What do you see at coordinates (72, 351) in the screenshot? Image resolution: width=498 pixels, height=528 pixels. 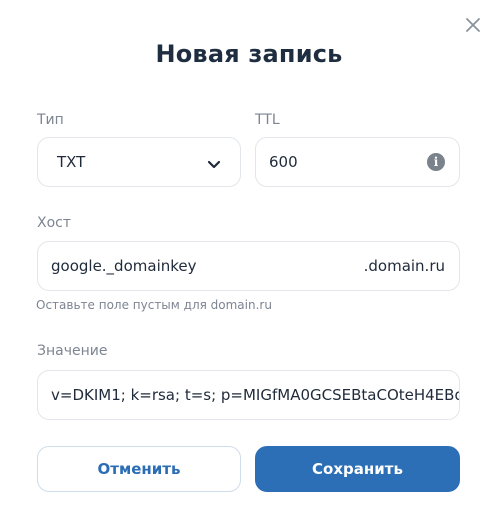 I see `value-label: Значение` at bounding box center [72, 351].